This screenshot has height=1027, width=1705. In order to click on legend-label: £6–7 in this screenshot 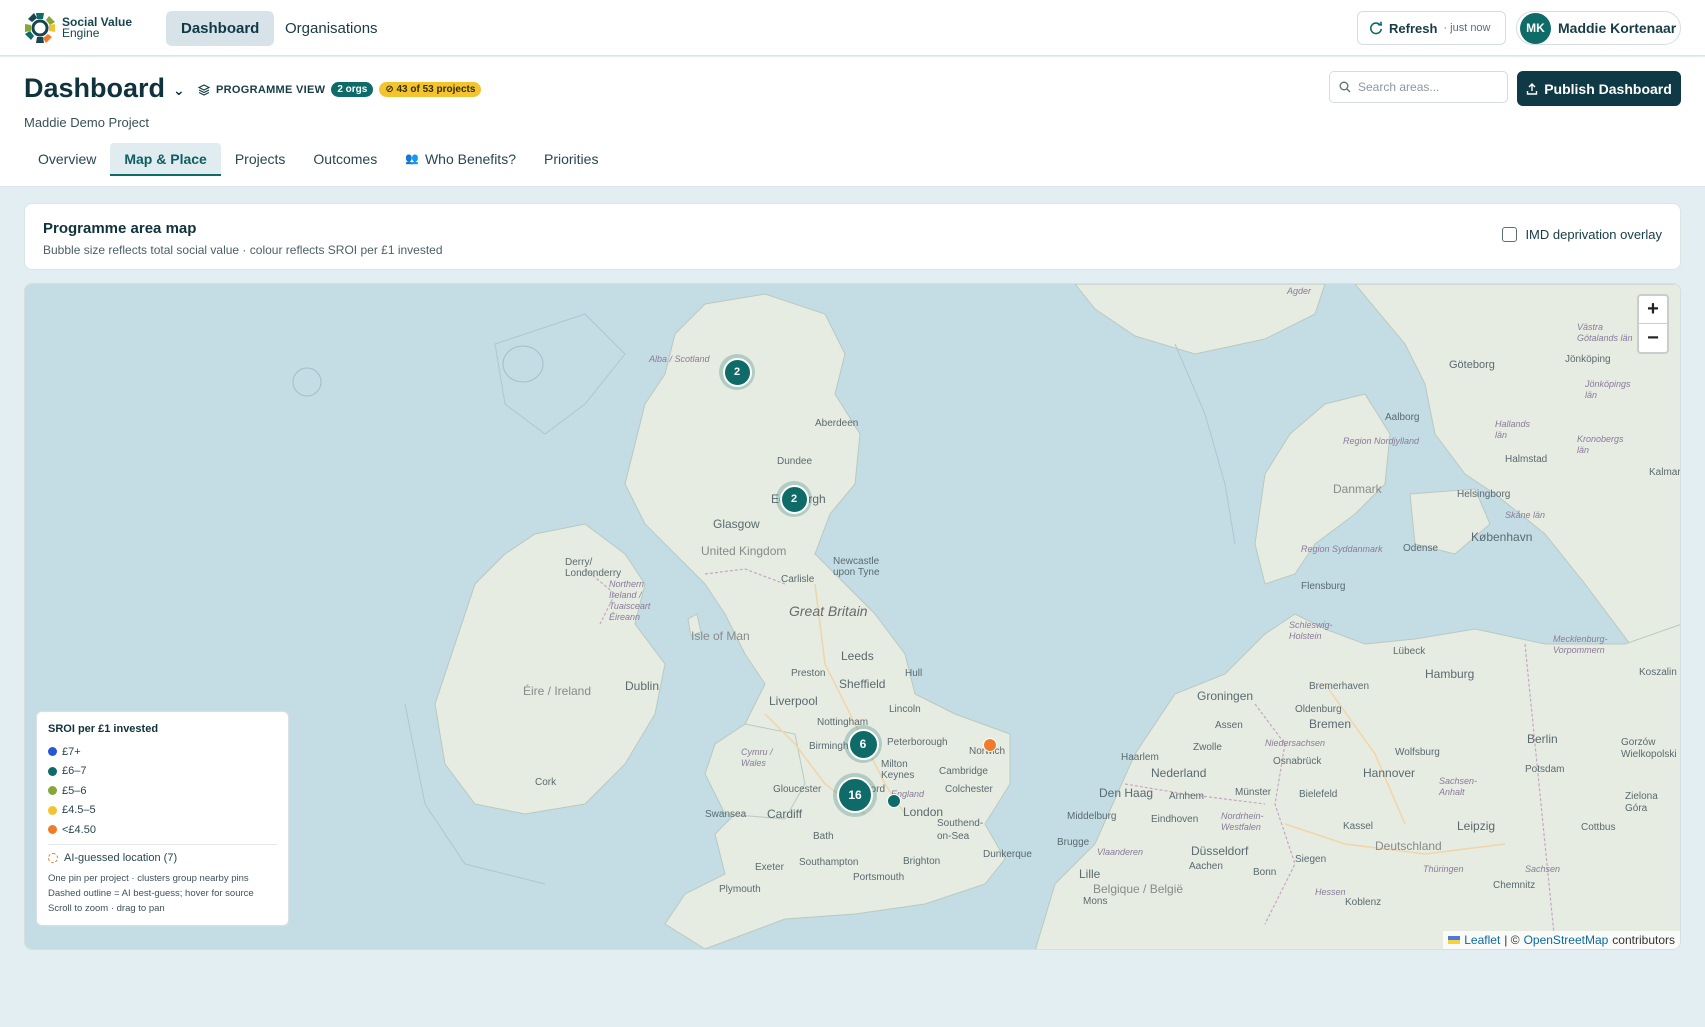, I will do `click(74, 771)`.